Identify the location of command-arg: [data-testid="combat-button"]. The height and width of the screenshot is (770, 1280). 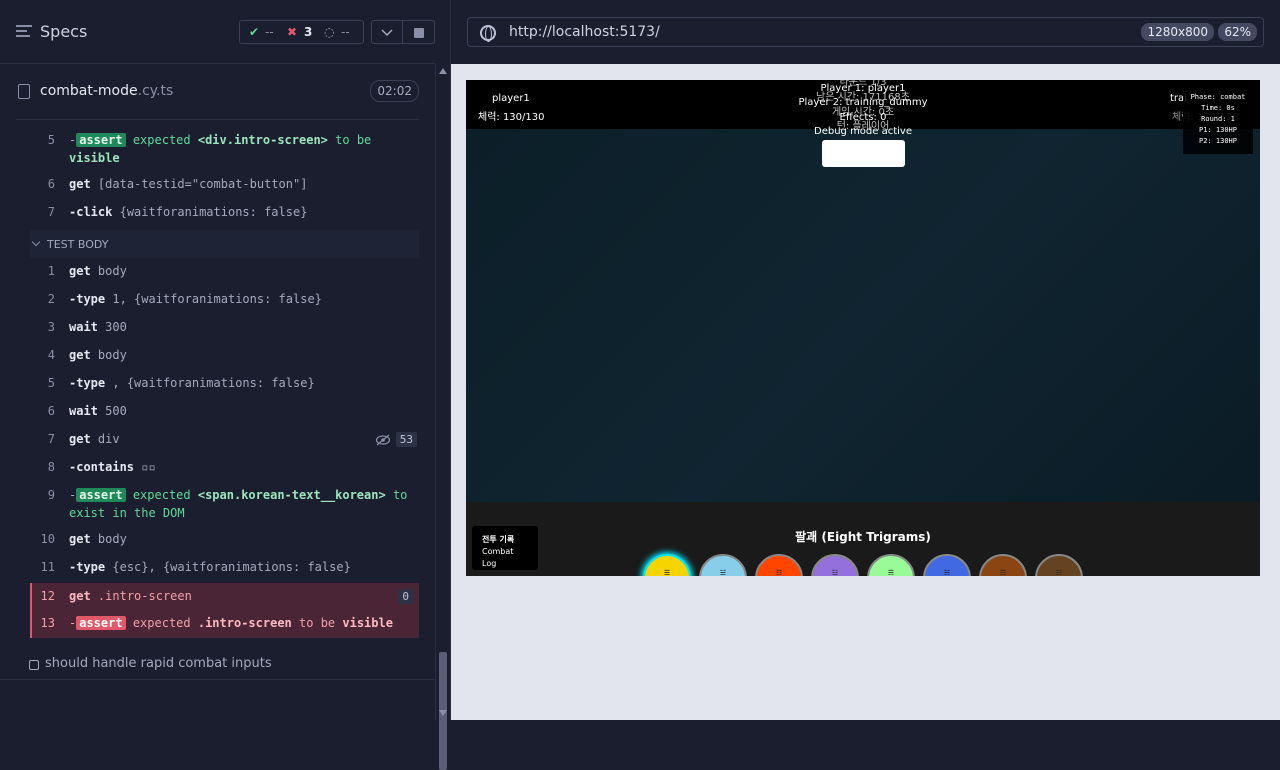
(202, 184).